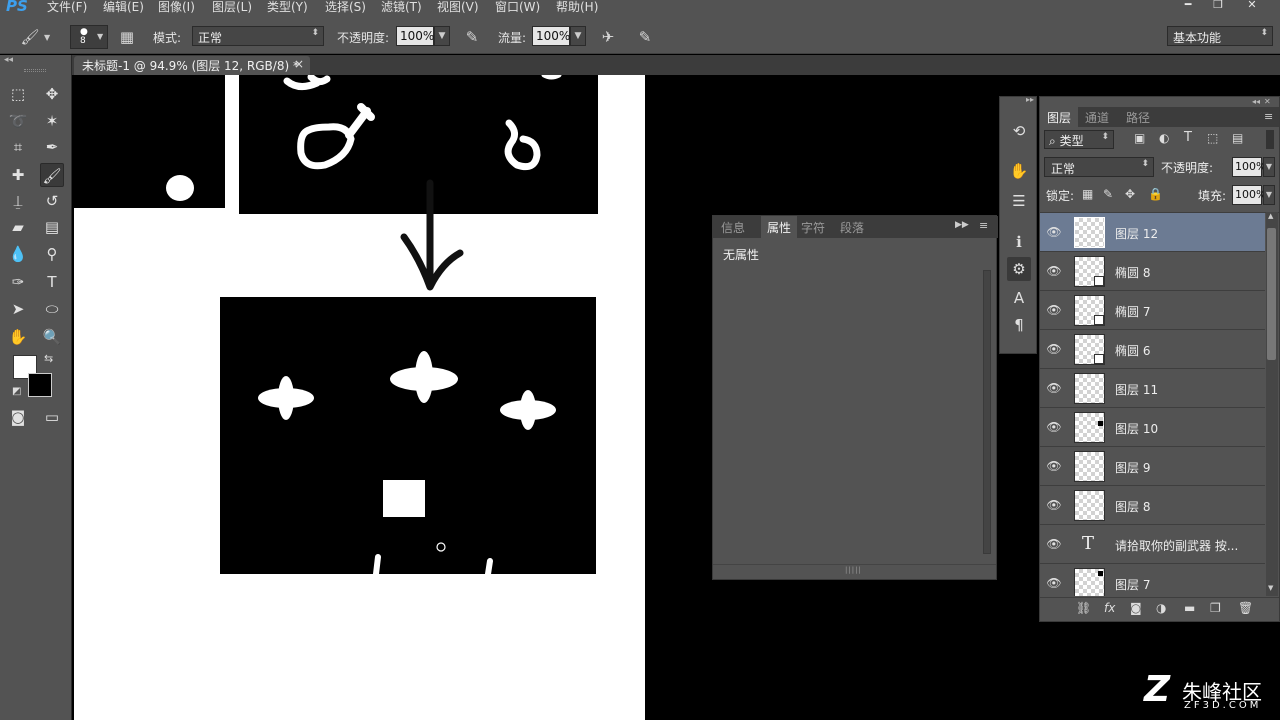 The width and height of the screenshot is (1280, 720). I want to click on crop-tool-icon: ⌗, so click(18, 147).